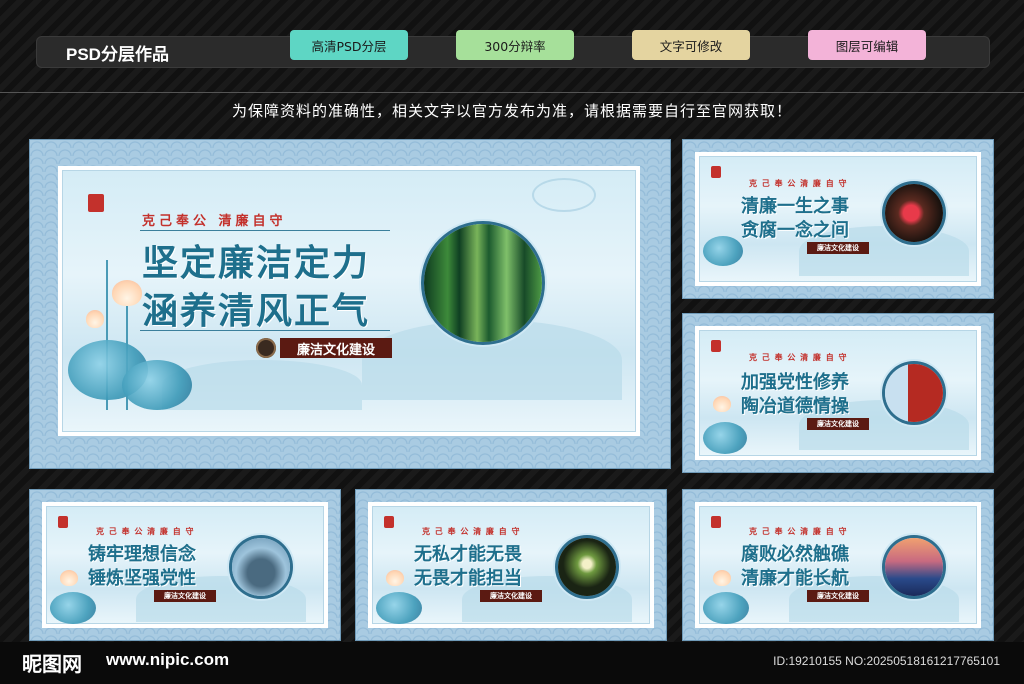  I want to click on board-5: 克 己 奉 公 清 廉 自 守 腐败必然触礁 清廉才能长航 廉洁文化建设, so click(838, 565).